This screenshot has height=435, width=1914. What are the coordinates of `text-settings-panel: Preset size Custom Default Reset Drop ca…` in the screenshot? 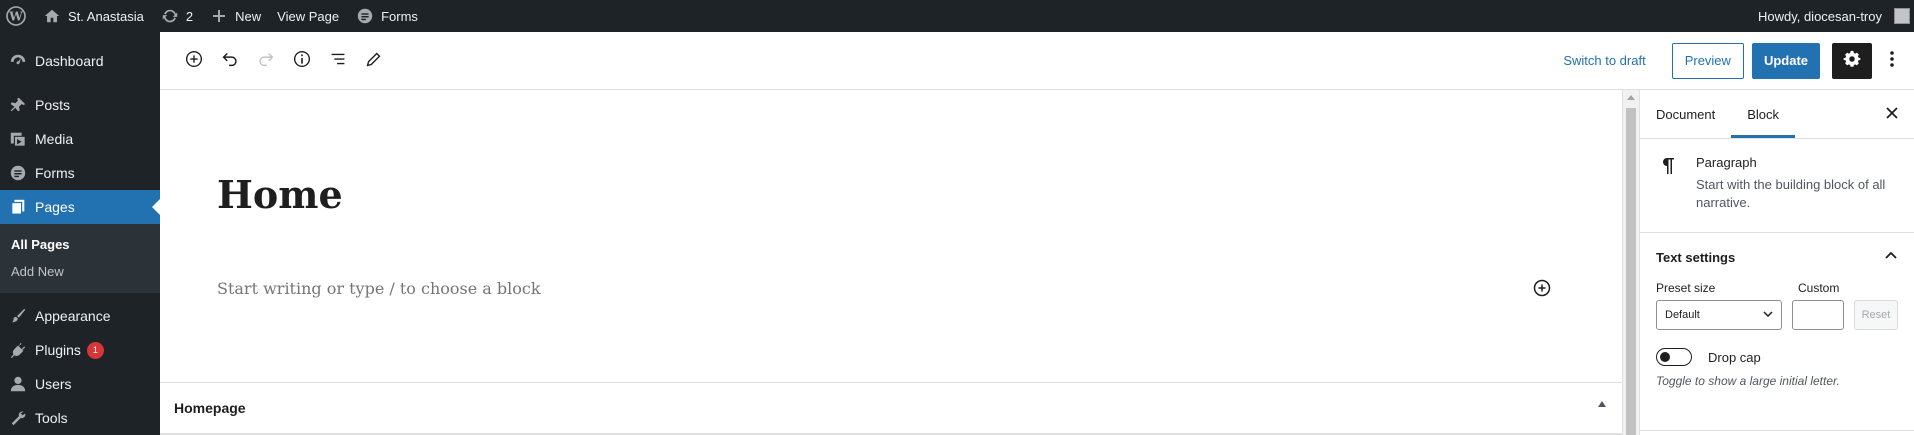 It's located at (1777, 334).